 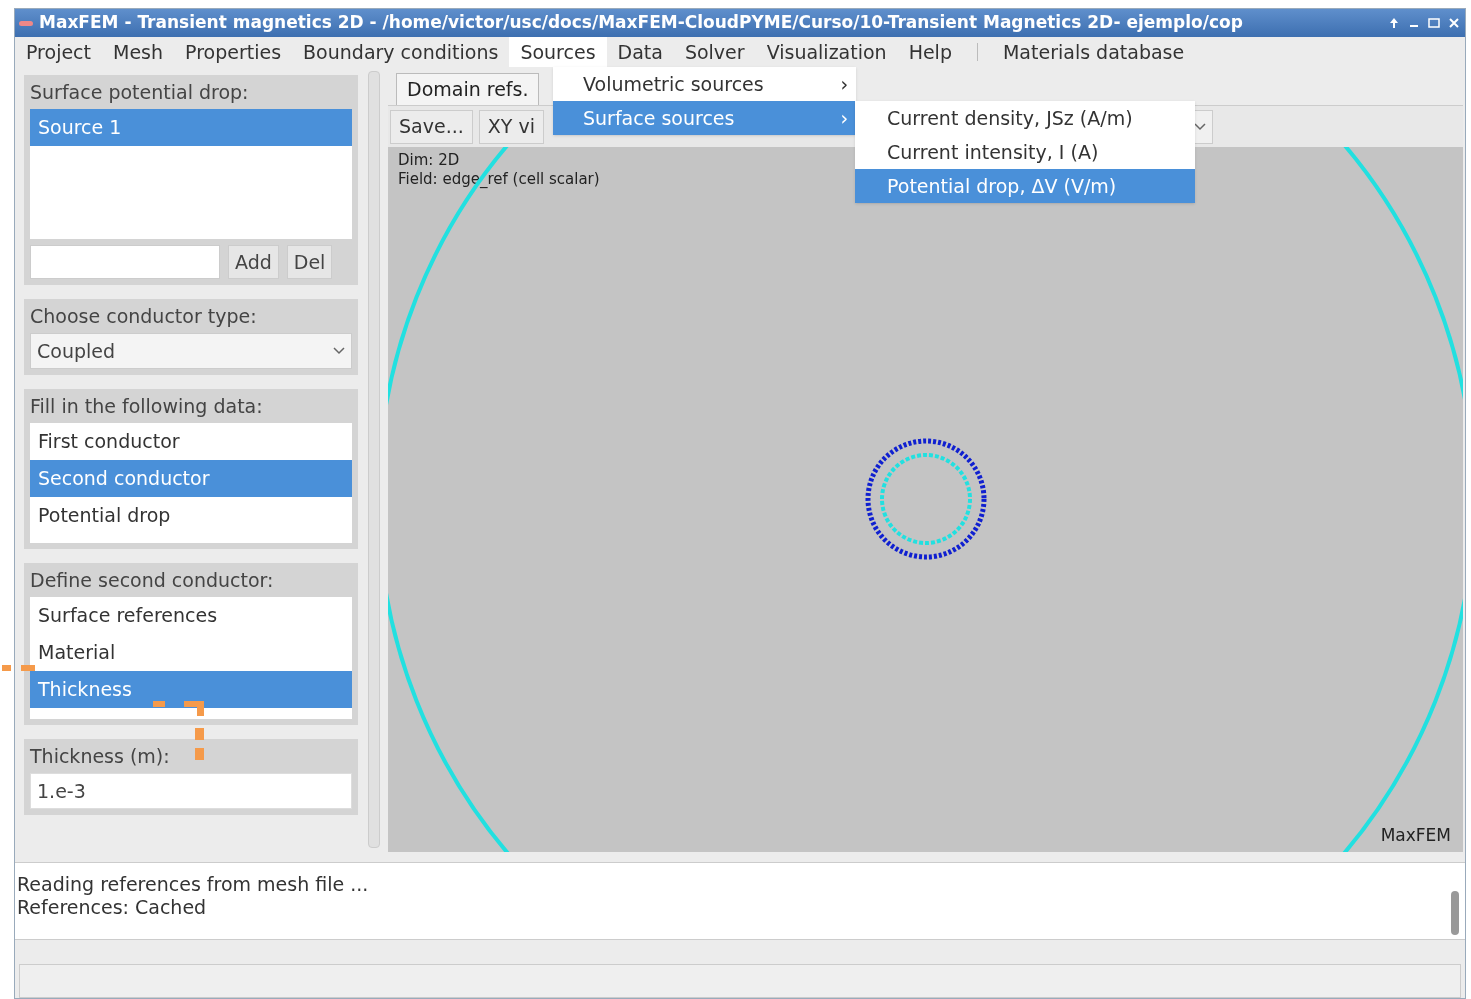 I want to click on restore-icon, so click(x=1434, y=23).